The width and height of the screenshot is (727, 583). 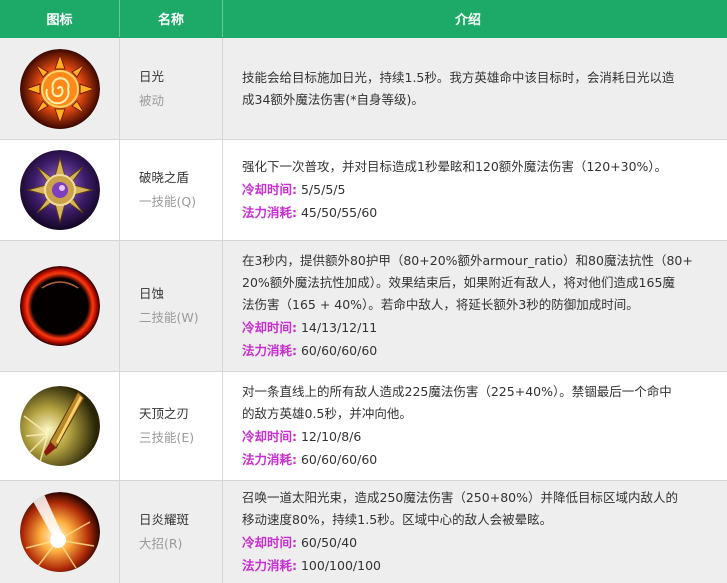 What do you see at coordinates (161, 543) in the screenshot?
I see `skill-type: 大招(R)` at bounding box center [161, 543].